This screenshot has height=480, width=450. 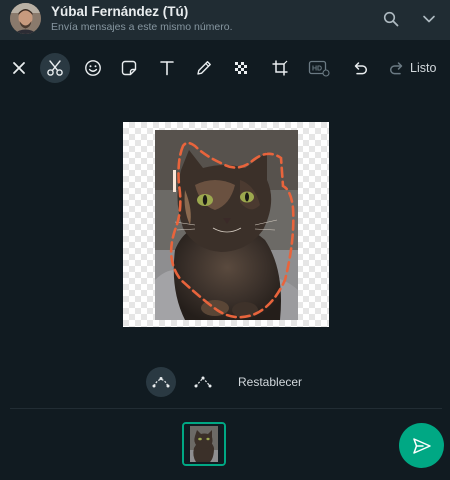 What do you see at coordinates (397, 68) in the screenshot?
I see `redo-icon` at bounding box center [397, 68].